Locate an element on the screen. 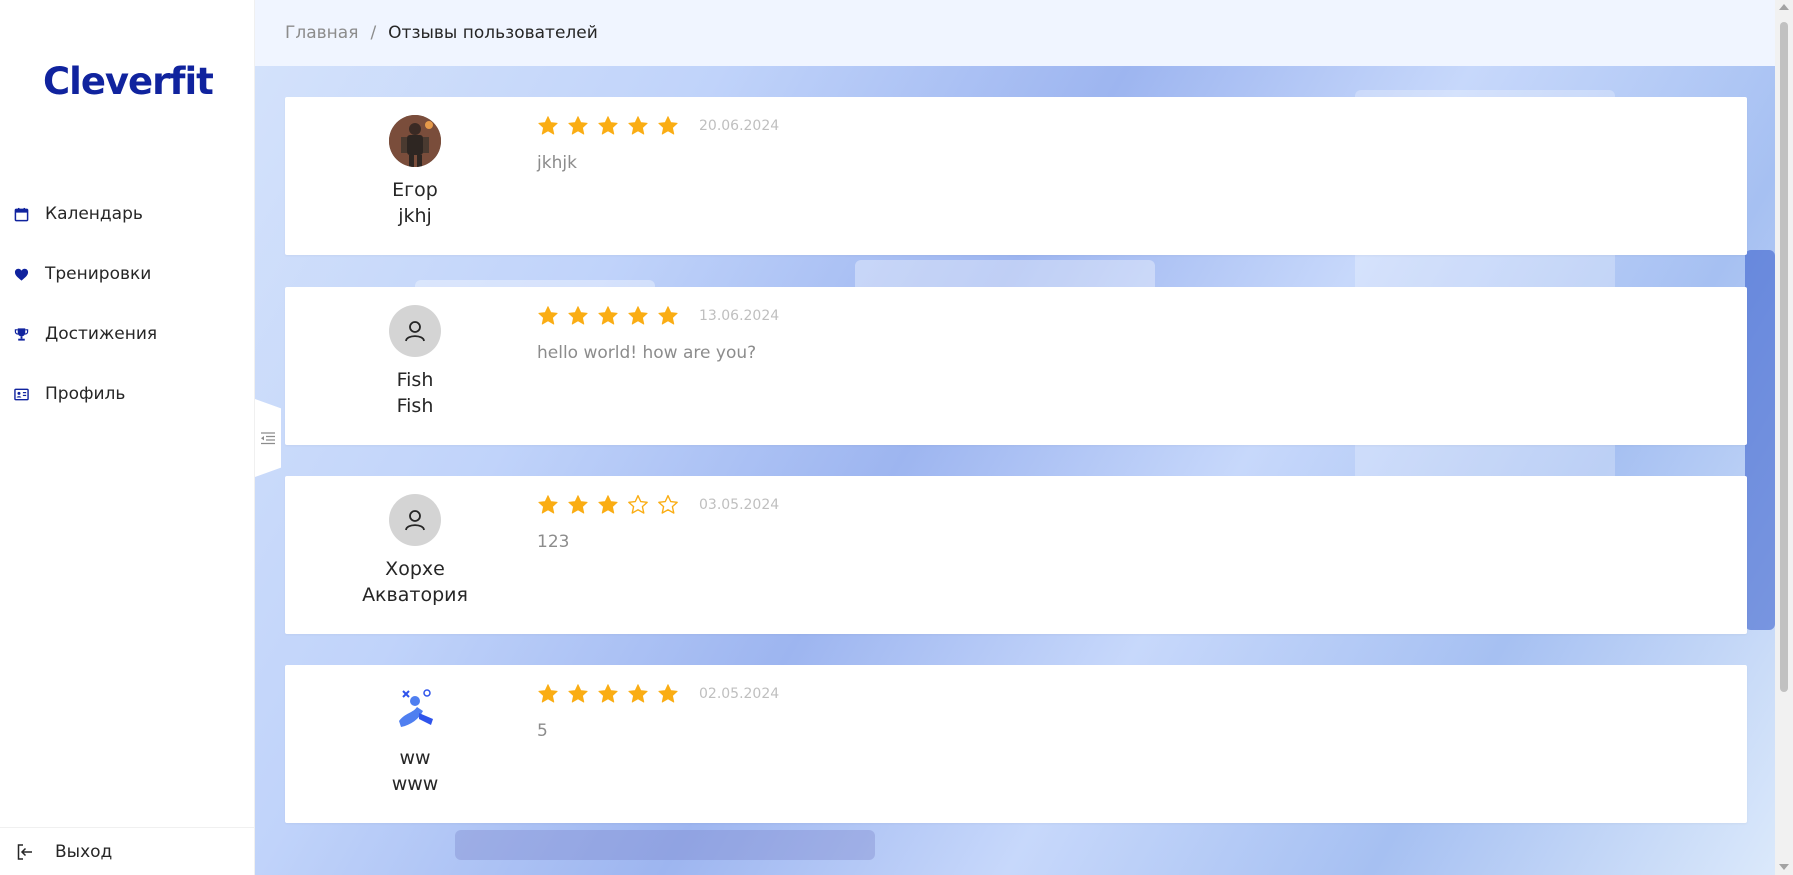 Image resolution: width=1793 pixels, height=875 pixels. breadcrumb-home: Главная is located at coordinates (321, 33).